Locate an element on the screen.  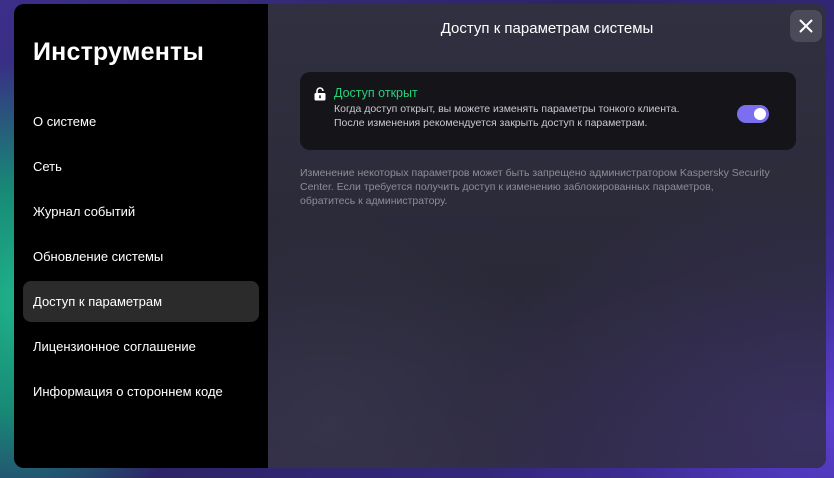
sidebar-item-about-system: О системе is located at coordinates (141, 121).